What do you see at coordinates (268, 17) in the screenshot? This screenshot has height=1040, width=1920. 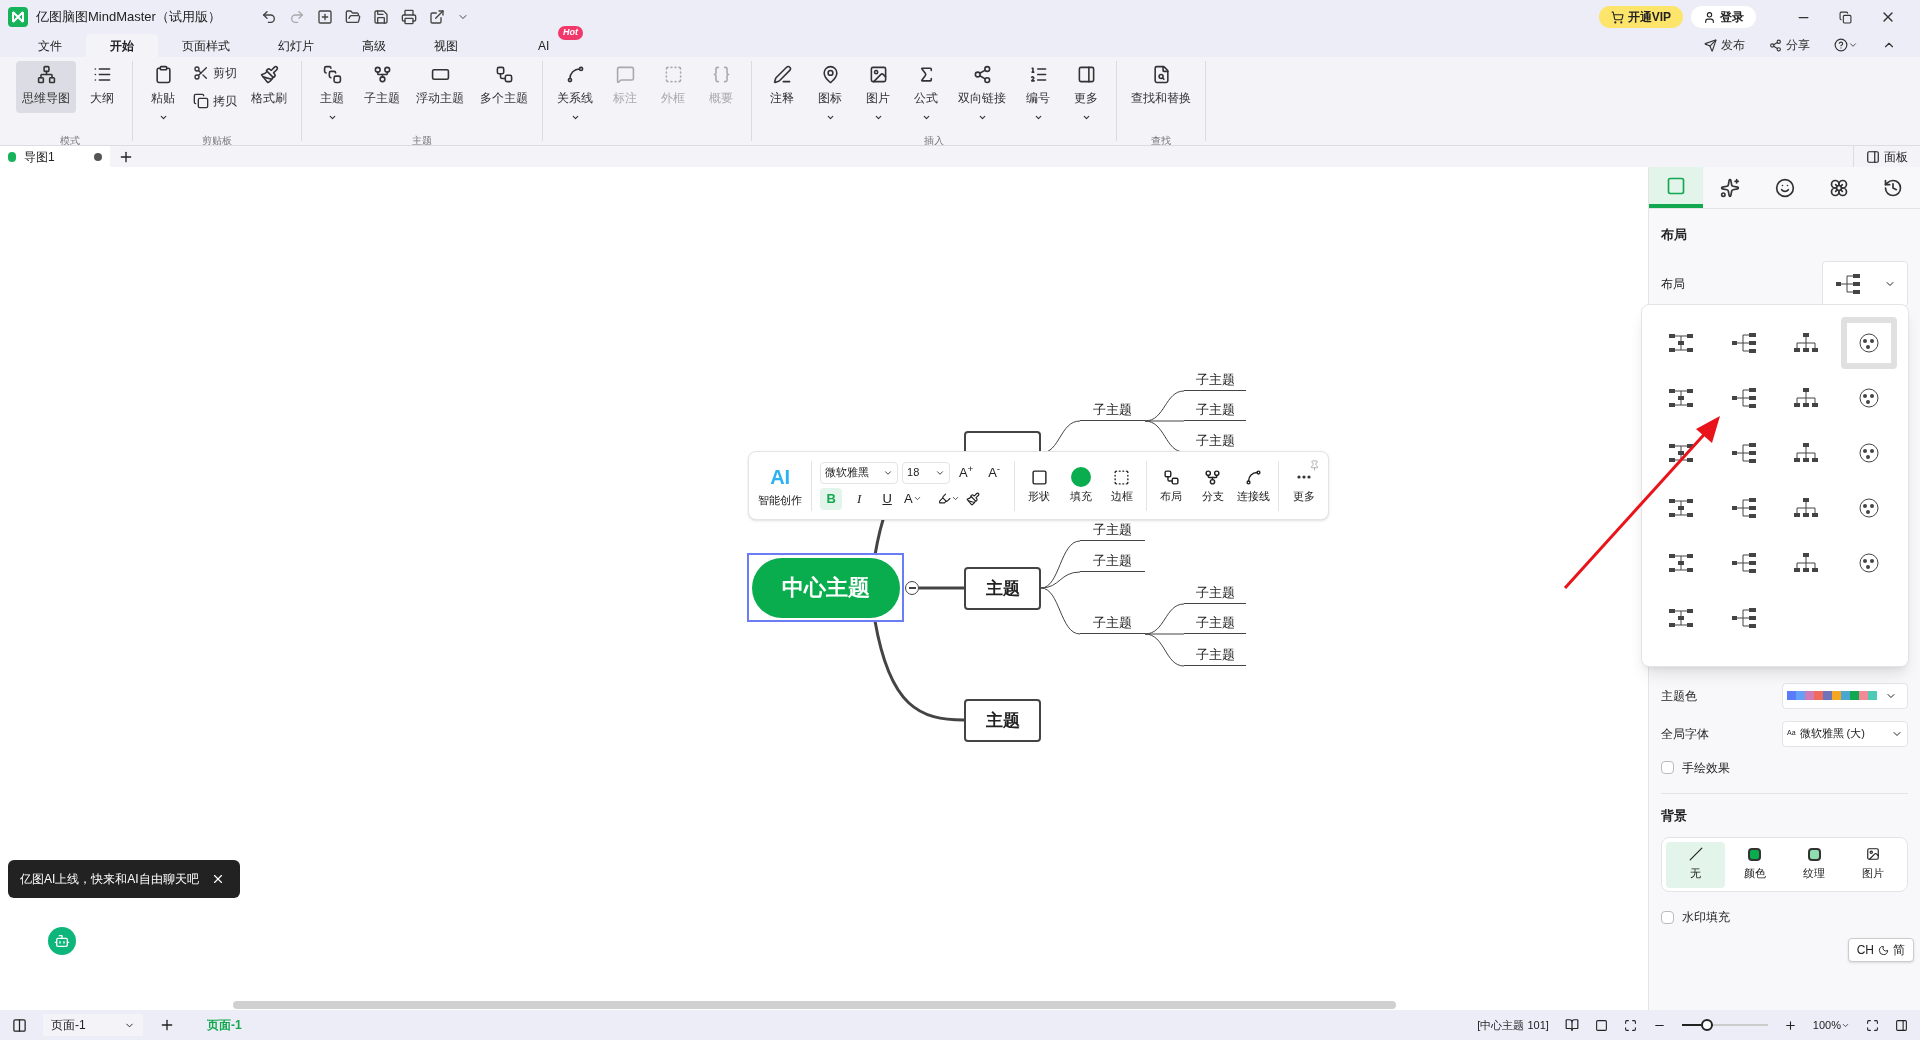 I see `undo-icon` at bounding box center [268, 17].